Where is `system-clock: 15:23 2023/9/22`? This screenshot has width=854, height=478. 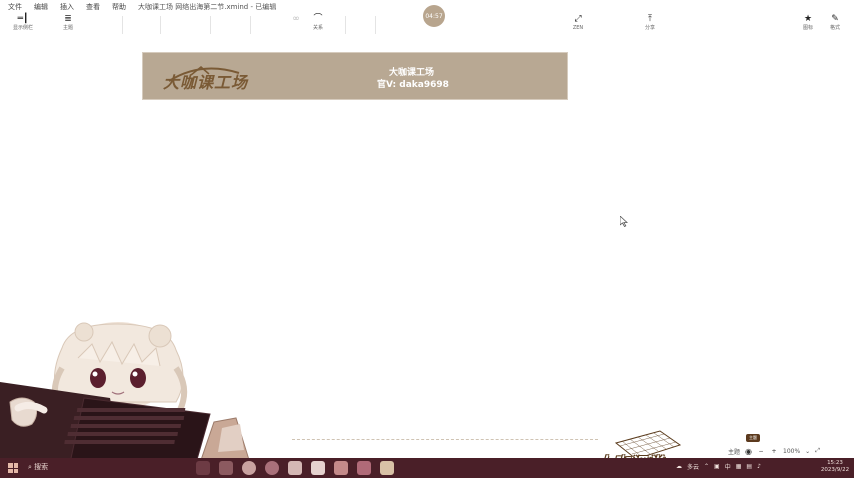
system-clock: 15:23 2023/9/22 is located at coordinates (835, 467).